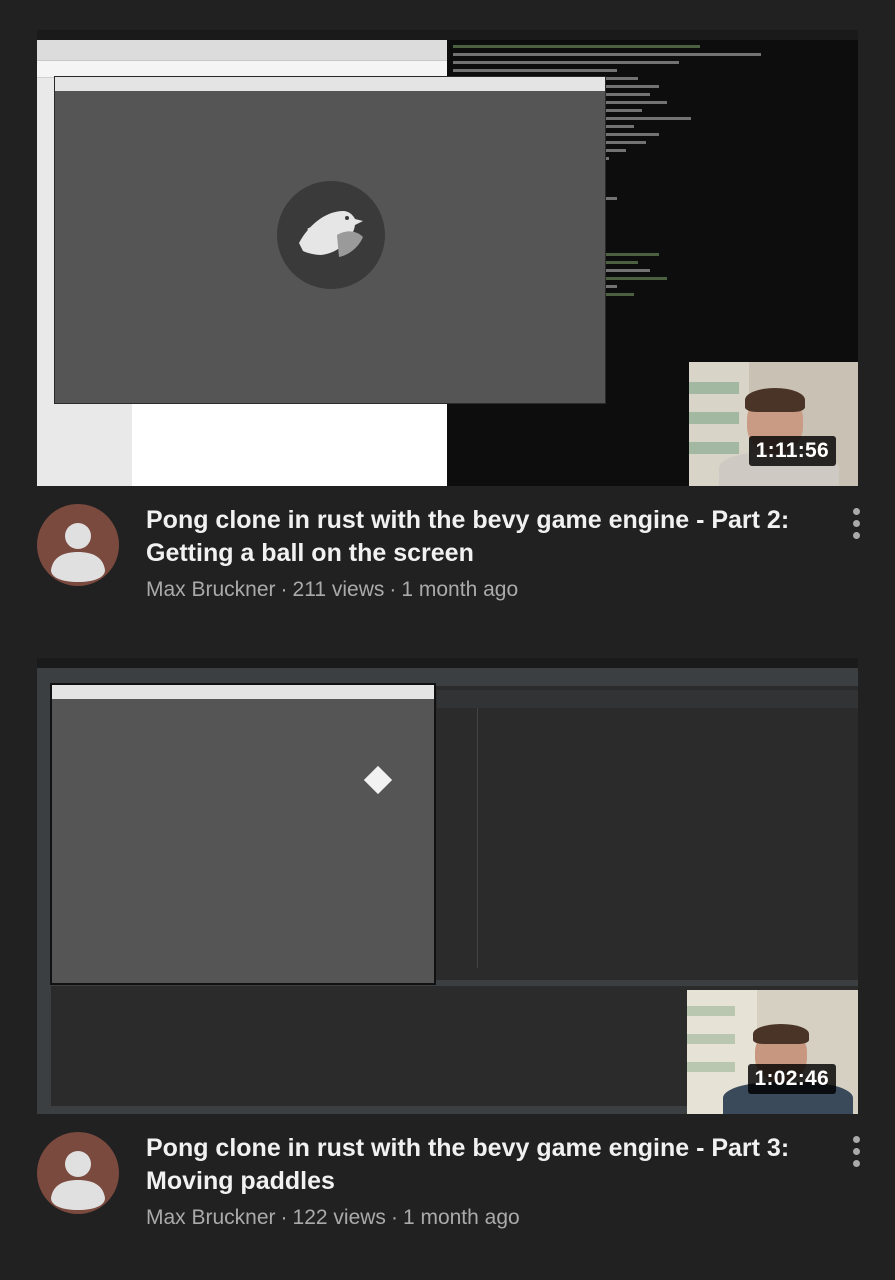  What do you see at coordinates (292, 444) in the screenshot?
I see `thumbnail-blank-area` at bounding box center [292, 444].